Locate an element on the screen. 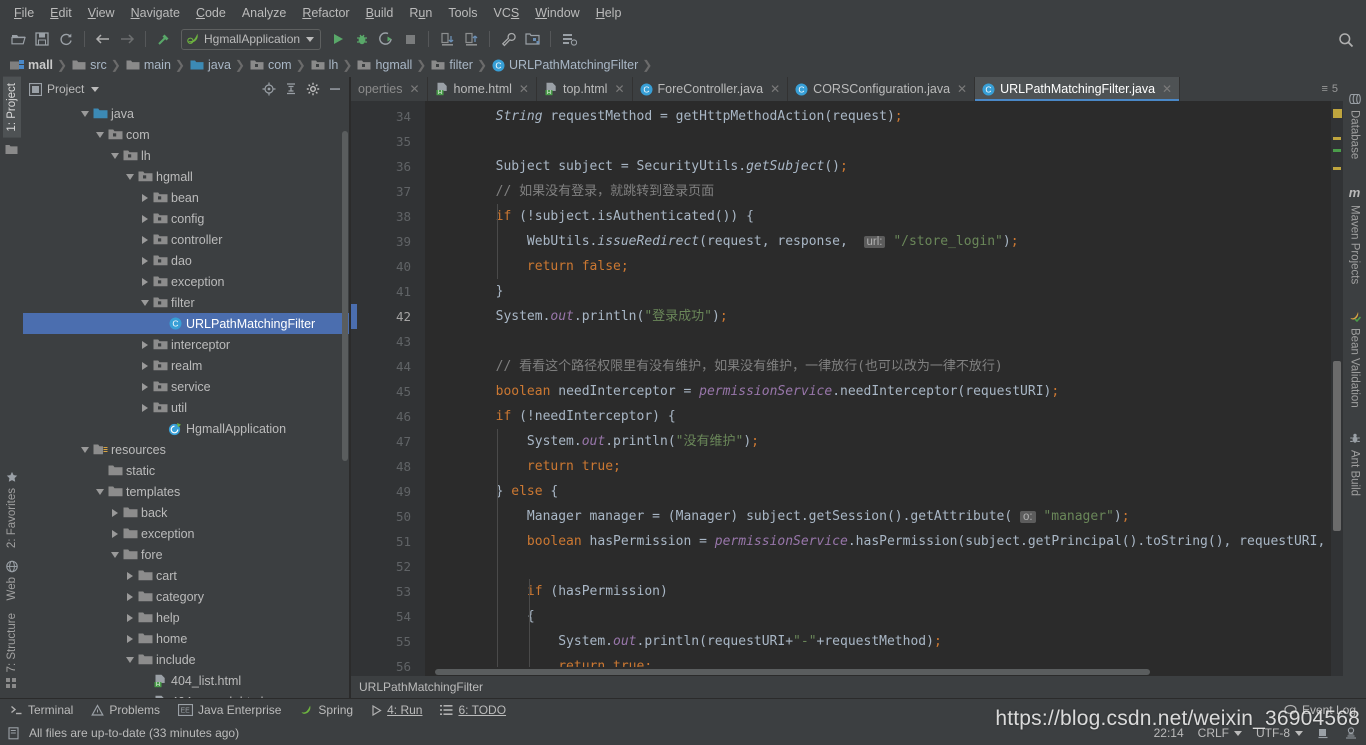 This screenshot has width=1366, height=745. line-number: 34 is located at coordinates (388, 116).